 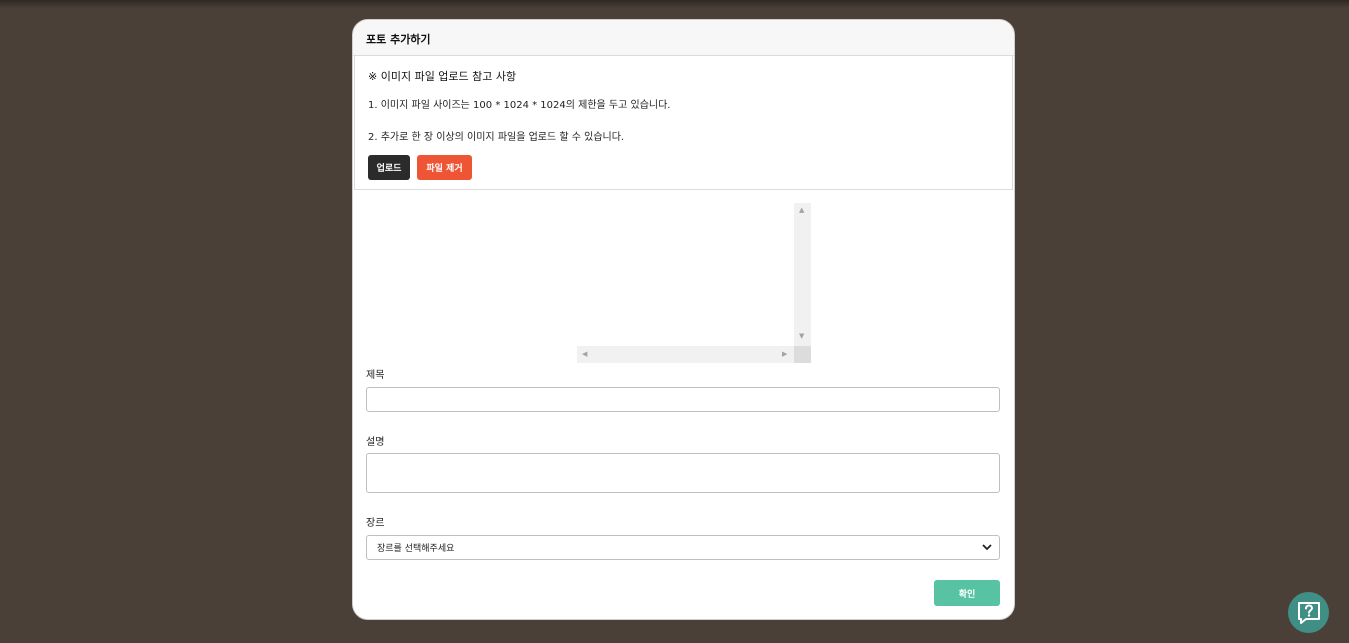 What do you see at coordinates (375, 375) in the screenshot?
I see `title-label: 제목` at bounding box center [375, 375].